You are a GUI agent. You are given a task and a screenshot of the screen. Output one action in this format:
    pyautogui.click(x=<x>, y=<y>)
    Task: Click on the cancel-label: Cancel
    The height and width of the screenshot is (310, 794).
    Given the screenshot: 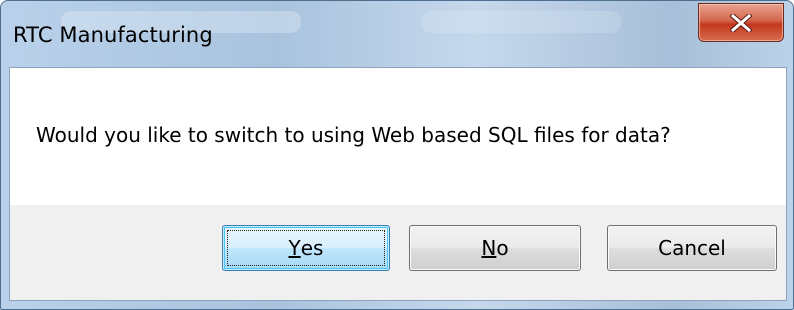 What is the action you would take?
    pyautogui.click(x=692, y=248)
    